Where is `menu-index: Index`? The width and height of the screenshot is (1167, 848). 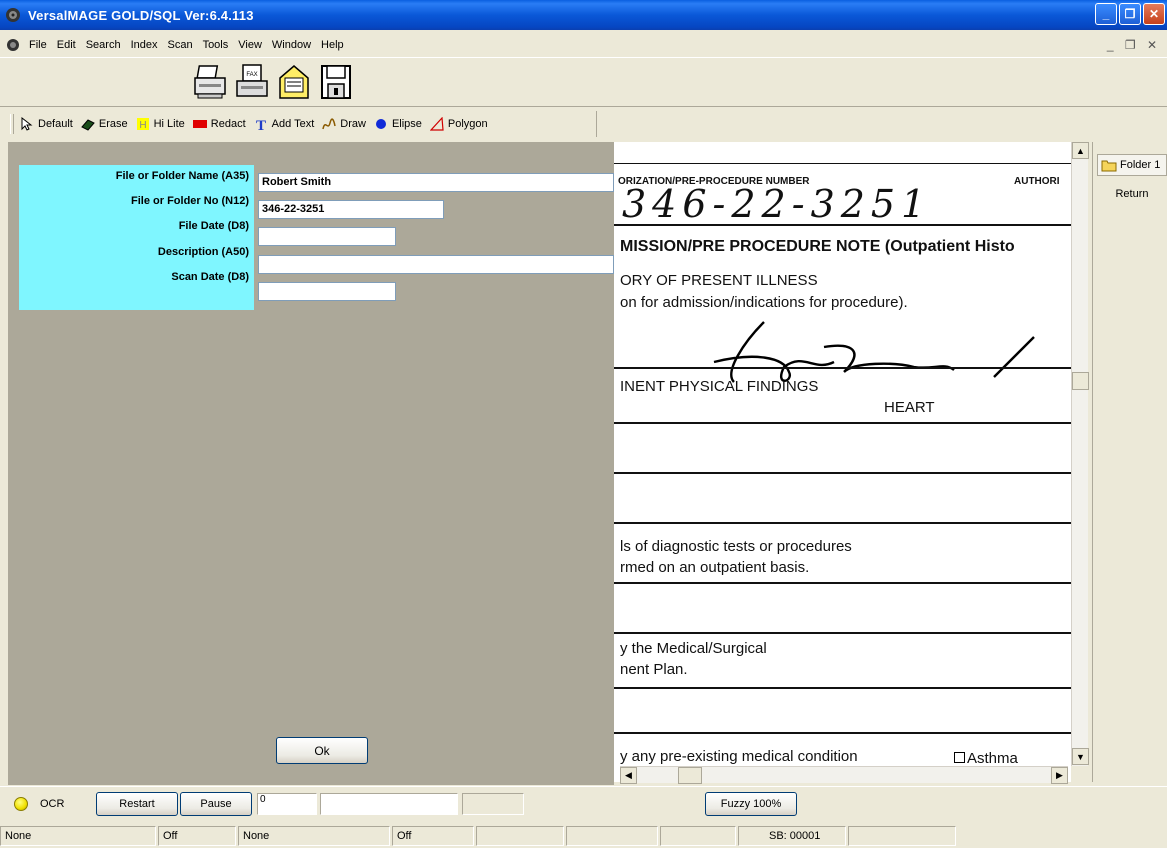 menu-index: Index is located at coordinates (144, 45).